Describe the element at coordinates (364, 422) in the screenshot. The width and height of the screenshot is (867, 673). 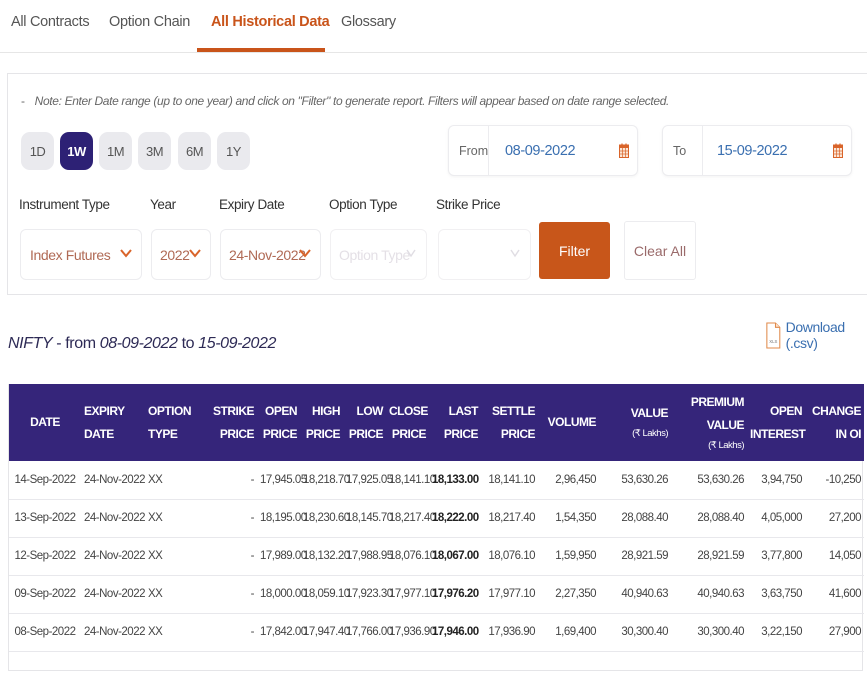
I see `col-header-low-price: LOW PRICE` at that location.